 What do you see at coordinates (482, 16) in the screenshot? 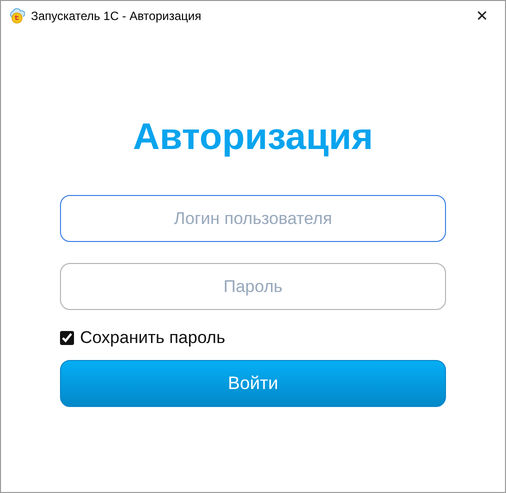
I see `close-button: ✕` at bounding box center [482, 16].